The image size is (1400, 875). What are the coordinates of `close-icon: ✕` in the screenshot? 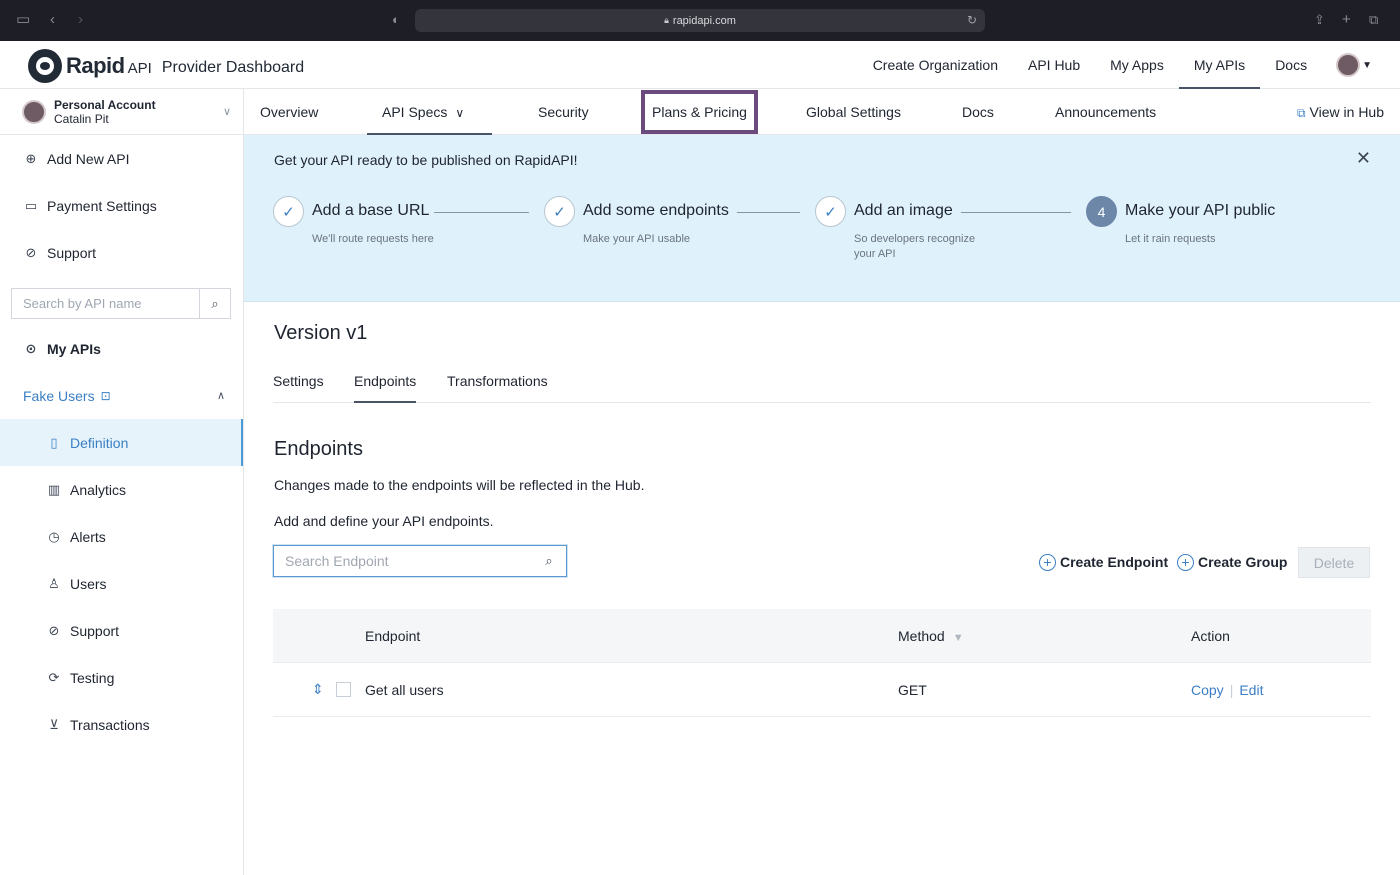 It's located at (1363, 158).